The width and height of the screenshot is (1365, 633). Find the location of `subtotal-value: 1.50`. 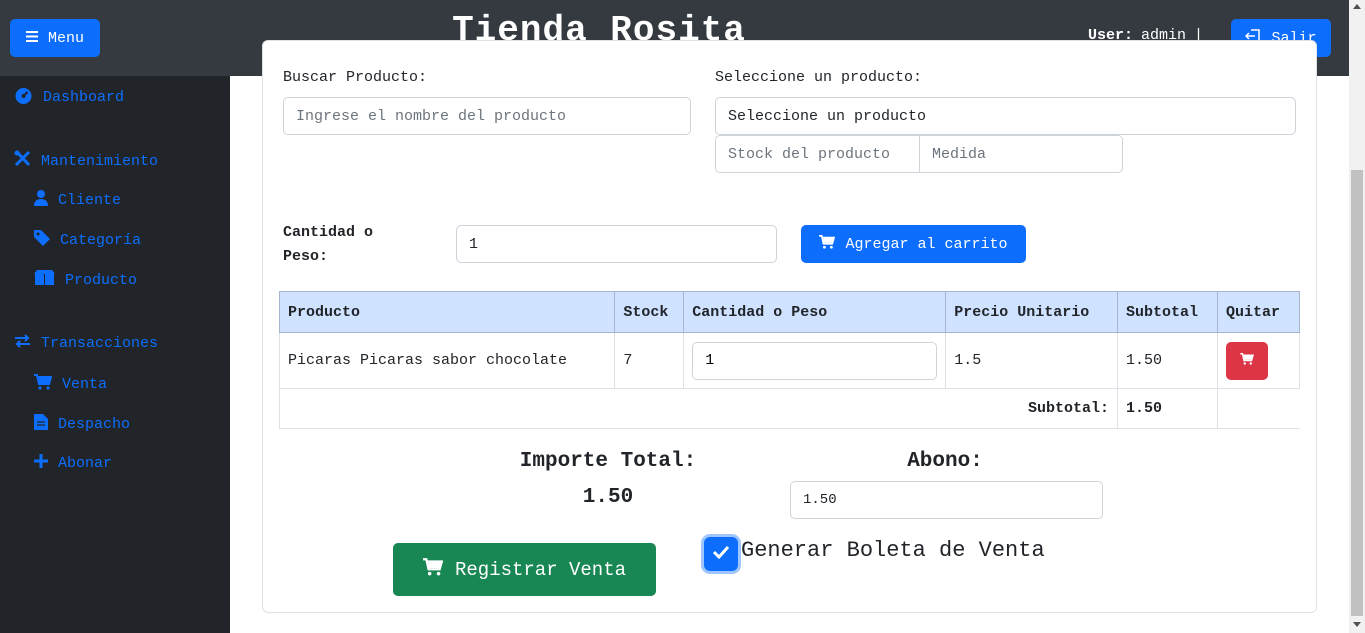

subtotal-value: 1.50 is located at coordinates (1167, 408).